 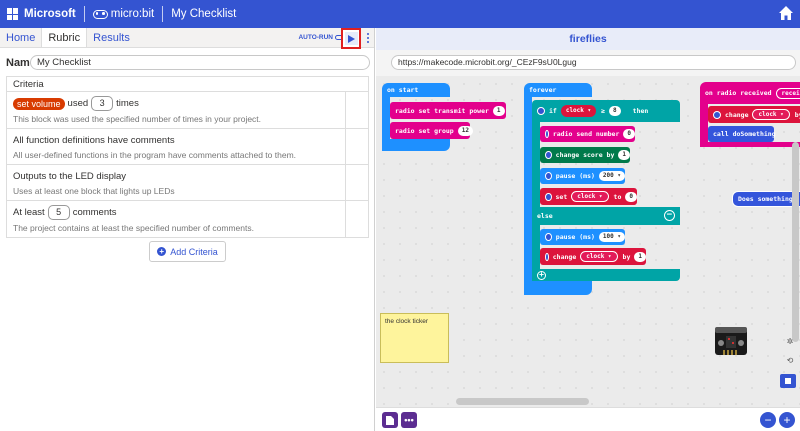 I want to click on run-button, so click(x=351, y=38).